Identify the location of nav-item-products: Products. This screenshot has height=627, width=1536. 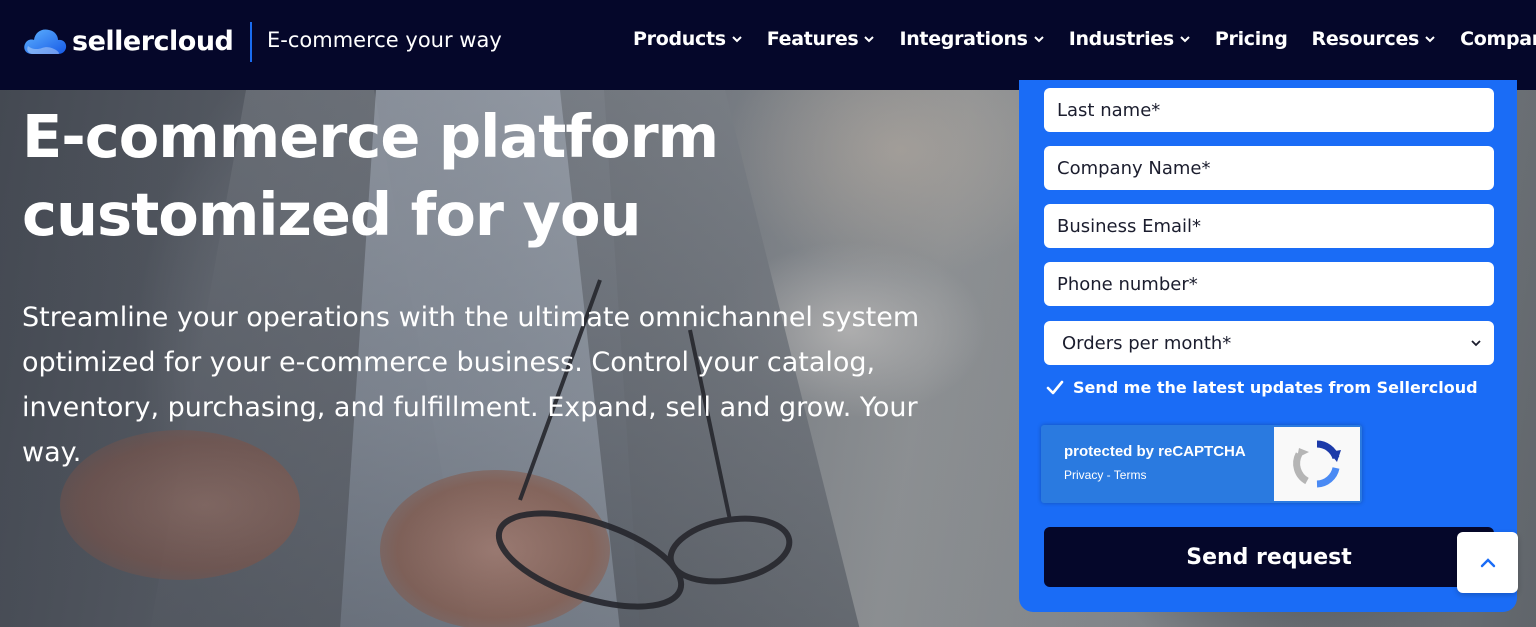
(688, 39).